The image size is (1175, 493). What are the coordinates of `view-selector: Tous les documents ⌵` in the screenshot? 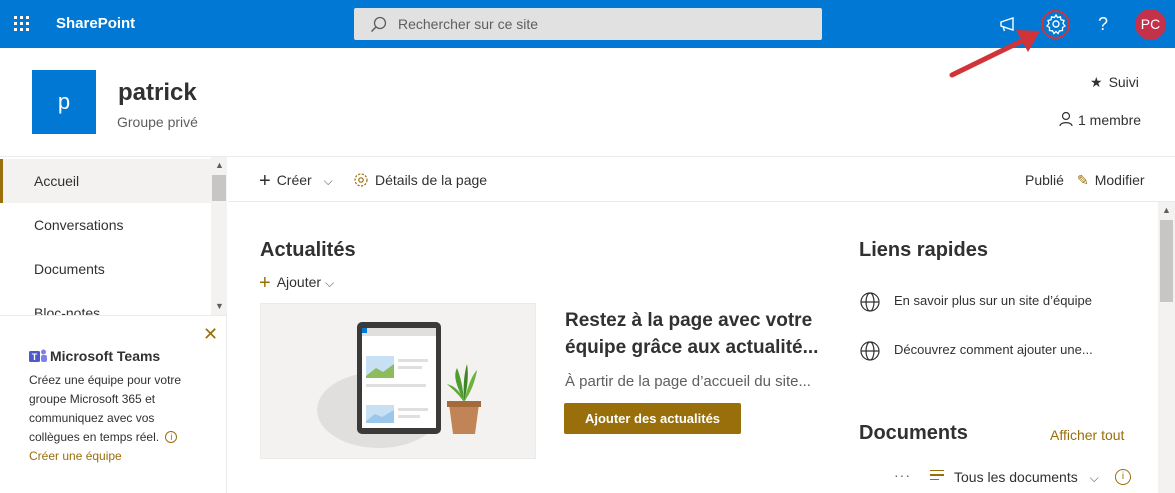 It's located at (1014, 477).